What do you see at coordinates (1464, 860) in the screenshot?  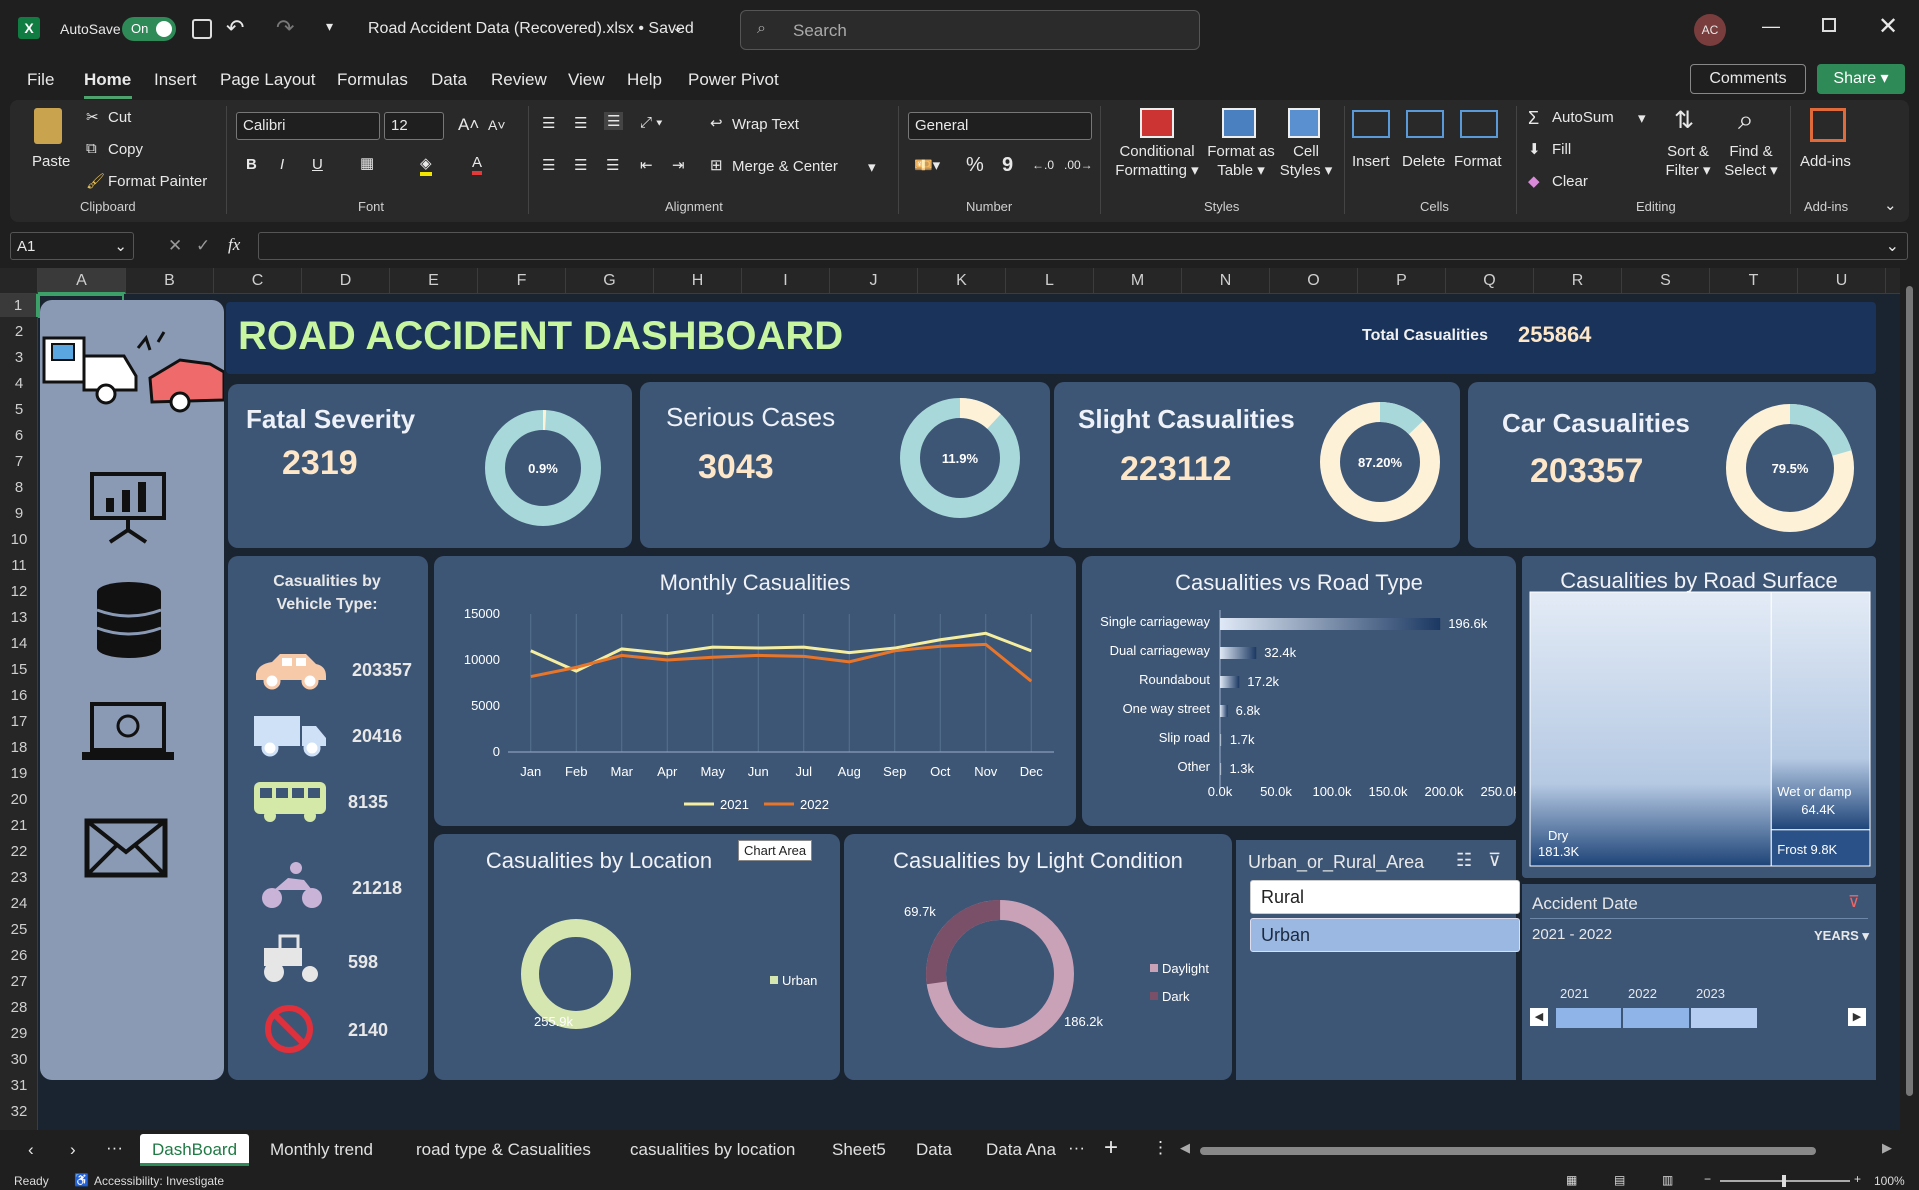 I see `multi-select-icon: ☷` at bounding box center [1464, 860].